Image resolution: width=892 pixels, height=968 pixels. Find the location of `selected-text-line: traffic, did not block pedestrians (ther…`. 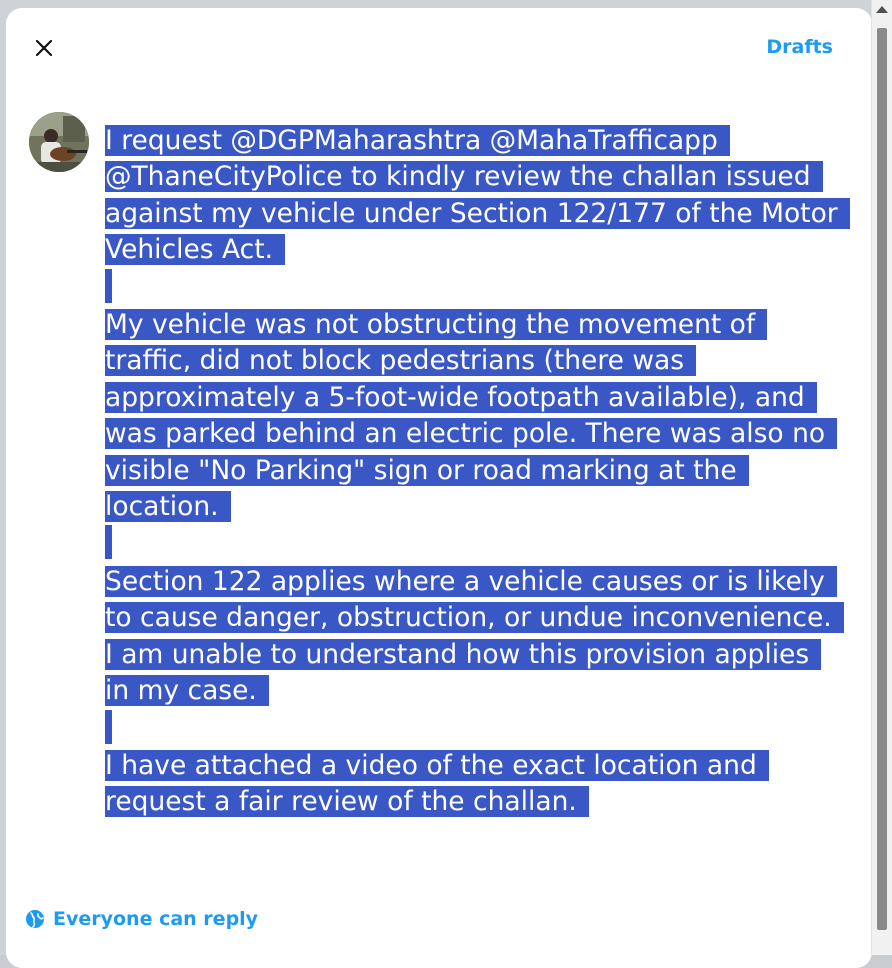

selected-text-line: traffic, did not block pedestrians (ther… is located at coordinates (401, 361).